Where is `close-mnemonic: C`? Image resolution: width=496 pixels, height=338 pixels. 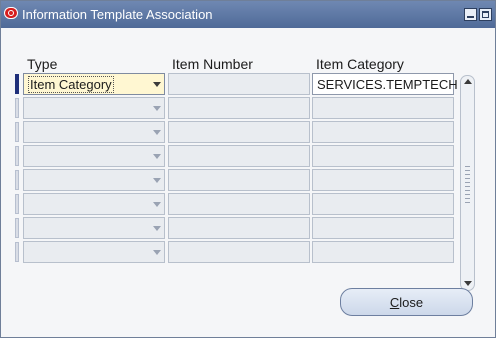
close-mnemonic: C is located at coordinates (394, 302).